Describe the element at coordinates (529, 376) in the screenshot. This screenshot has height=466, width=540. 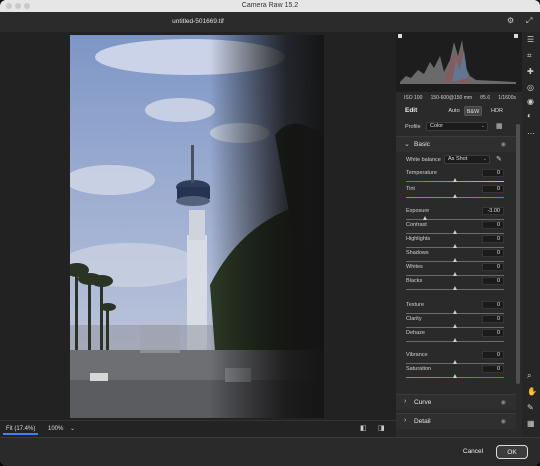
I see `zoom-icon: ⌕` at that location.